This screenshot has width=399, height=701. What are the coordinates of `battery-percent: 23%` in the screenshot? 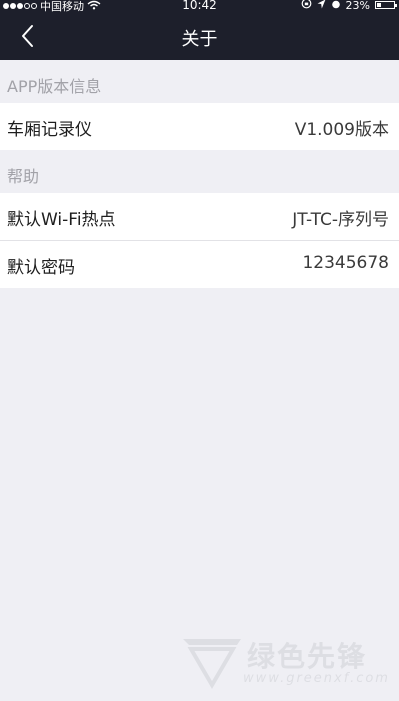 It's located at (357, 6).